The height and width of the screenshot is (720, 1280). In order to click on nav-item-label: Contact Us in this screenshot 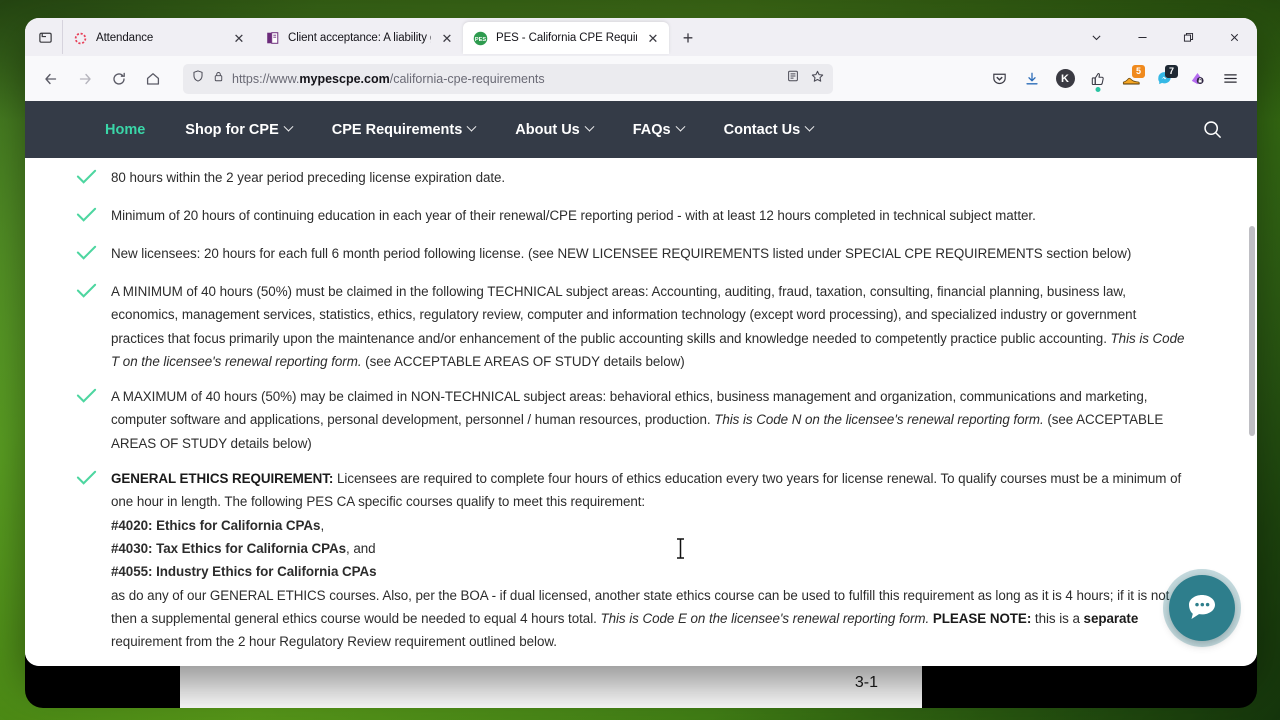, I will do `click(762, 129)`.